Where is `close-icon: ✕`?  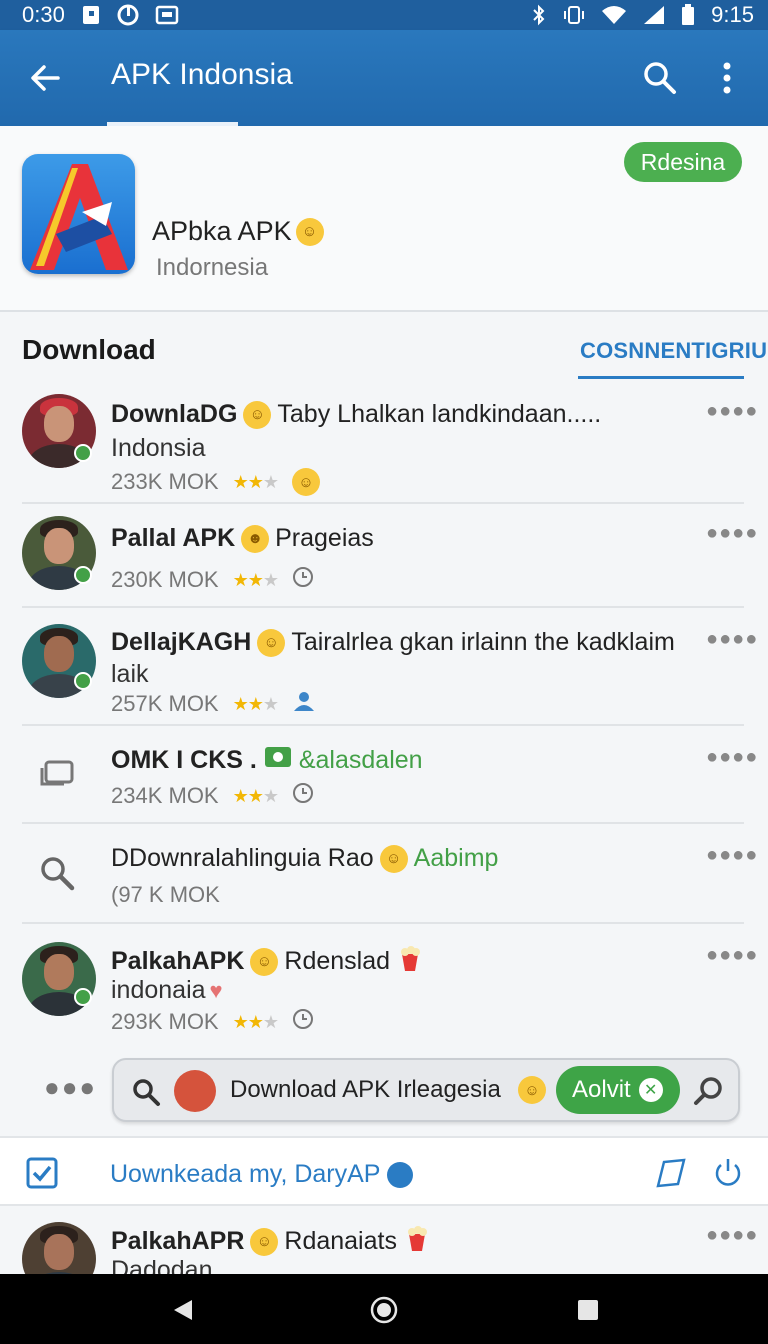
close-icon: ✕ is located at coordinates (650, 1090).